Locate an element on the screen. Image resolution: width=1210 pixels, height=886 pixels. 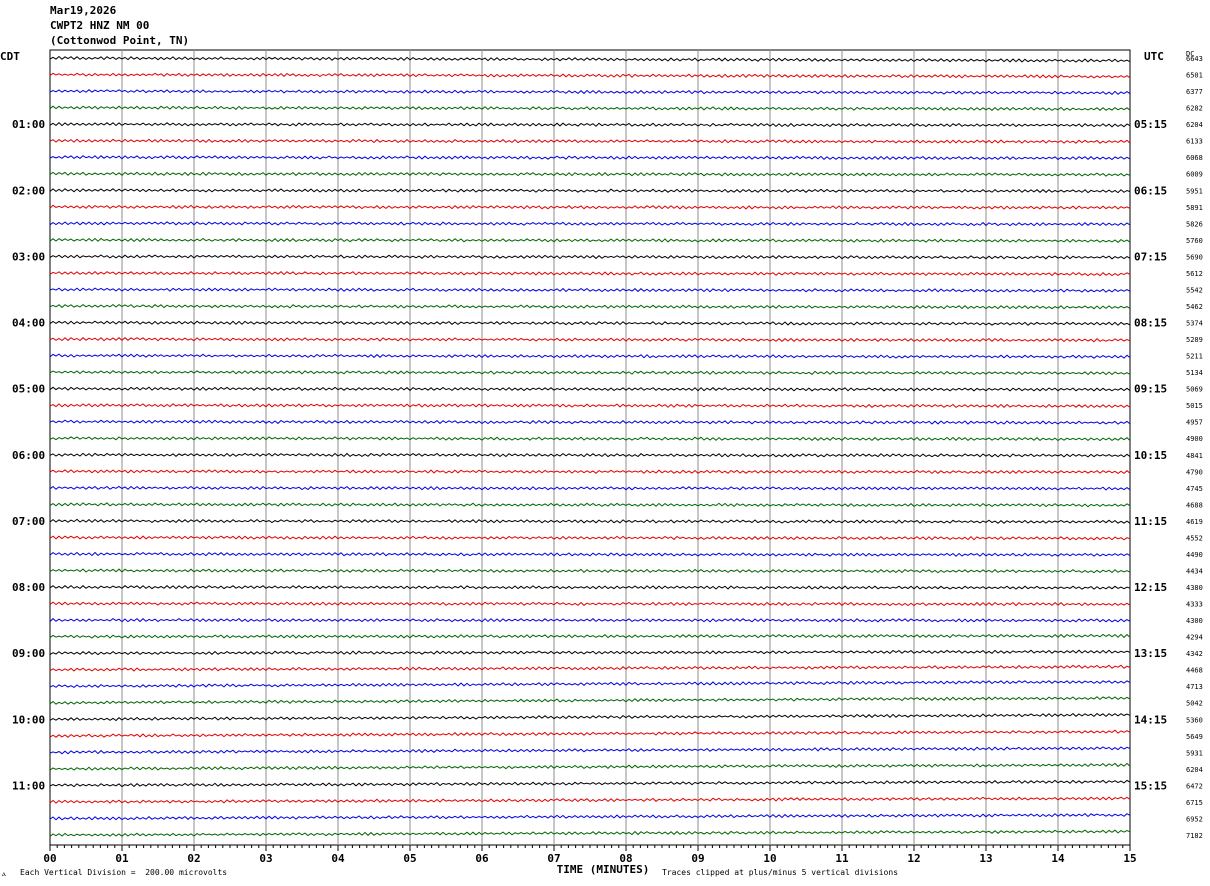
utc-hour-label: 14:15 is located at coordinates (1150, 719).